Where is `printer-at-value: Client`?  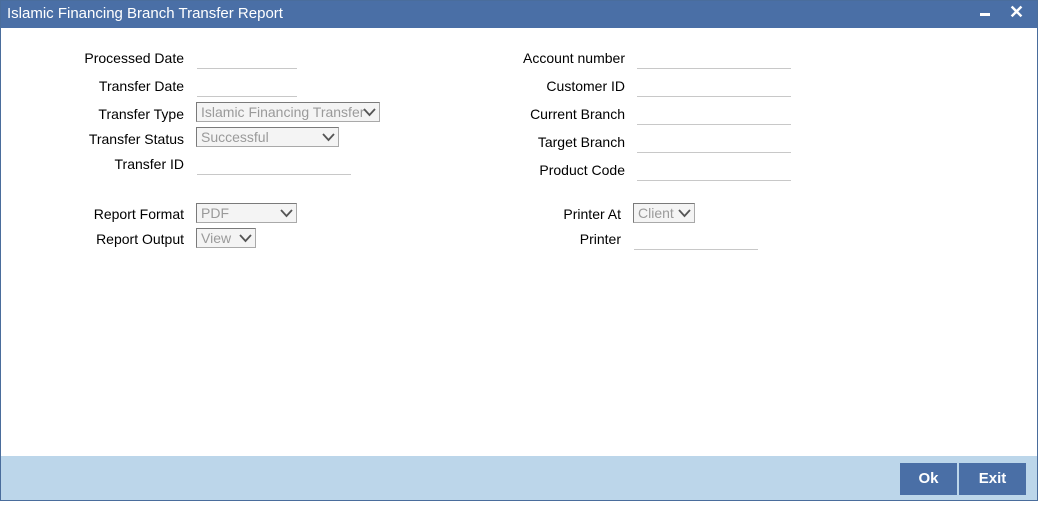 printer-at-value: Client is located at coordinates (656, 213).